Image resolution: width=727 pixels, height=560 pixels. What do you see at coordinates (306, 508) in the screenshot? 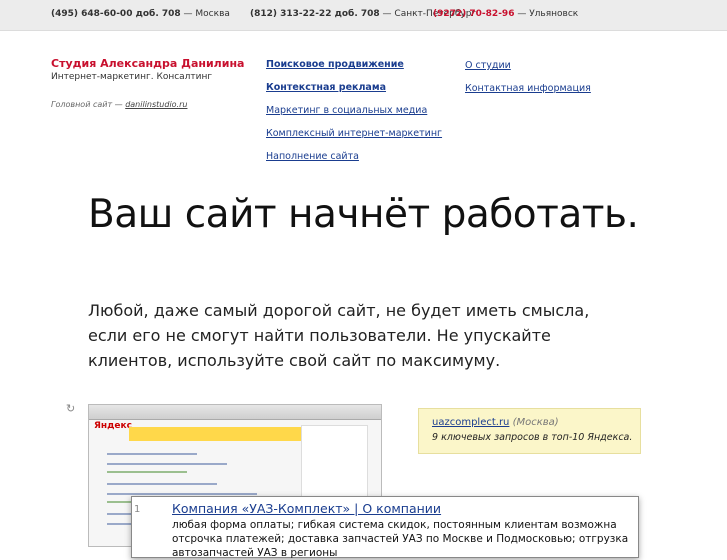
I see `result-title-link: Компания «УАЗ-Комплект» | О компании` at bounding box center [306, 508].